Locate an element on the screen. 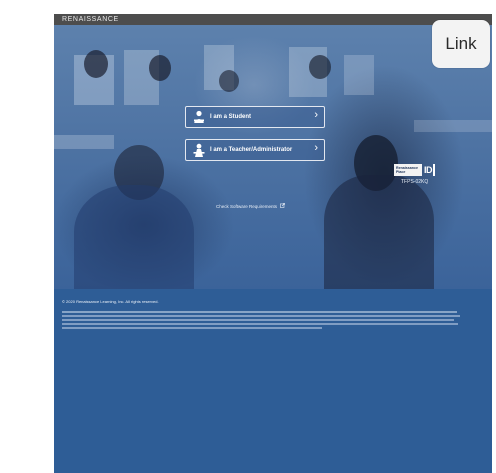  external-link-icon is located at coordinates (283, 206).